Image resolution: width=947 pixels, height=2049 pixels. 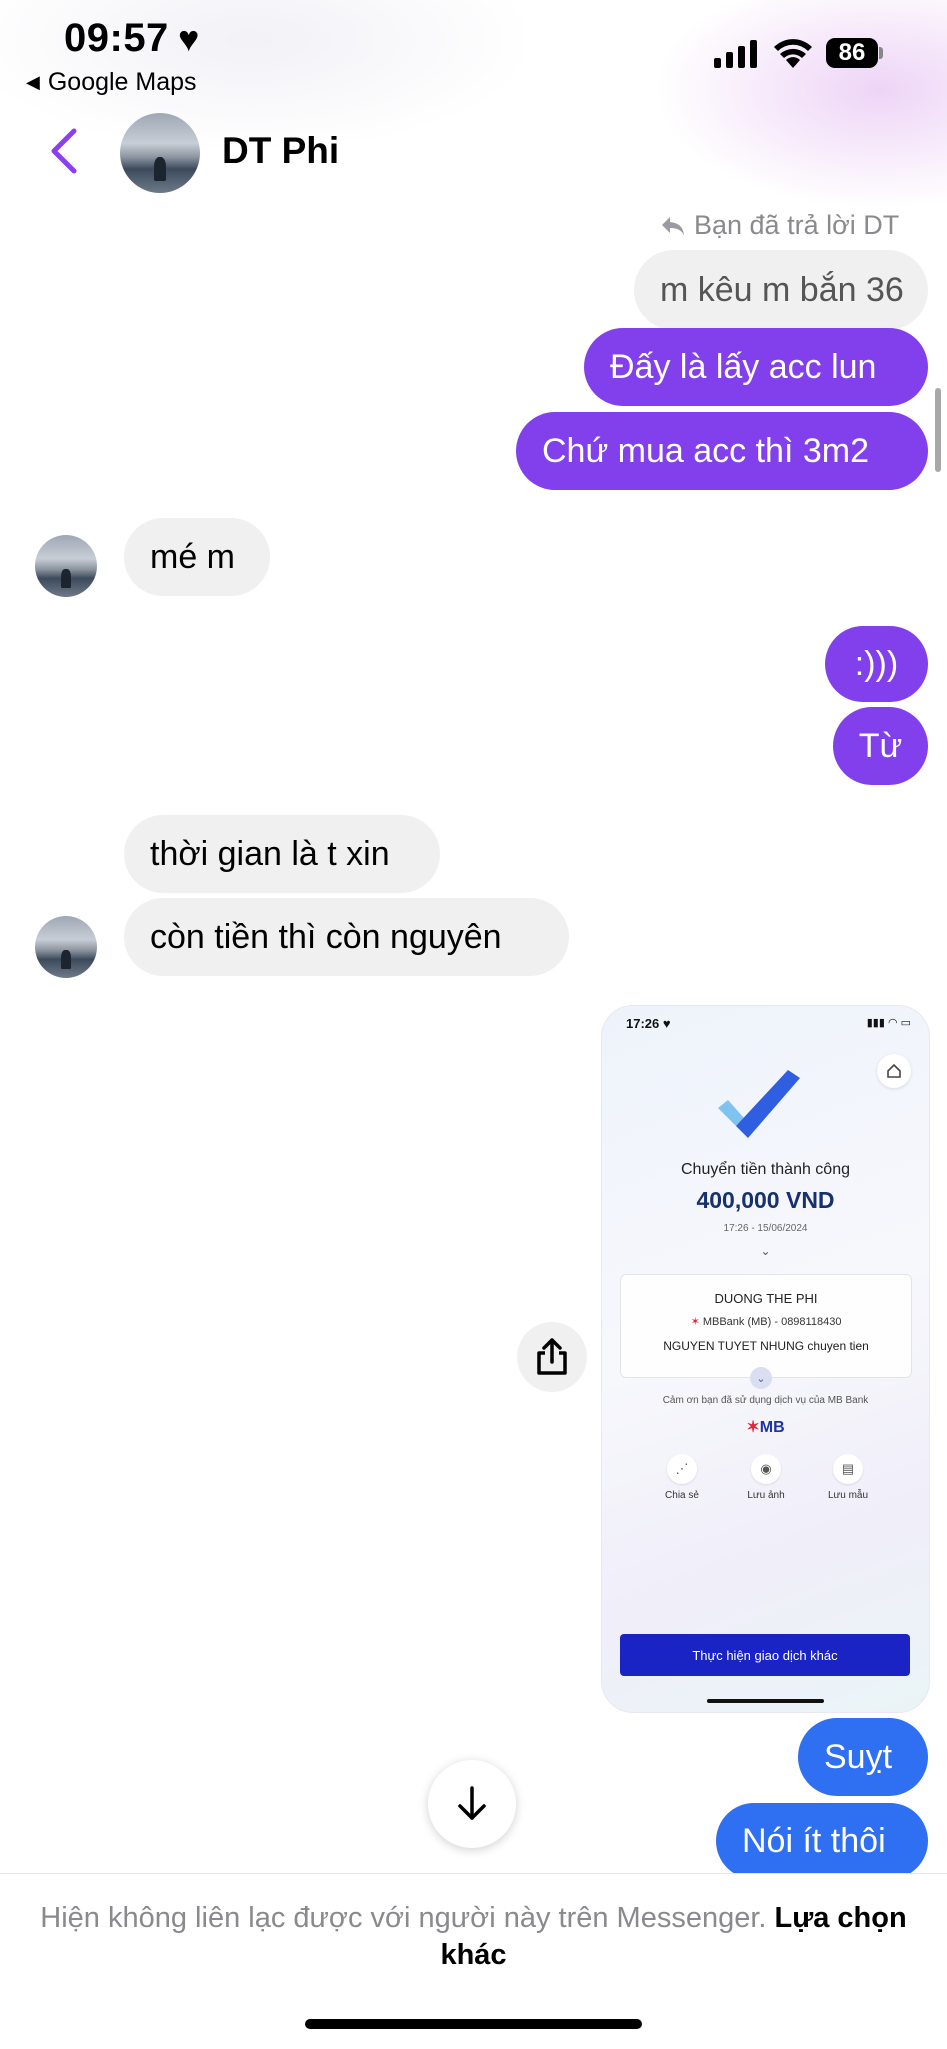 I want to click on back-chevron-icon, so click(x=64, y=151).